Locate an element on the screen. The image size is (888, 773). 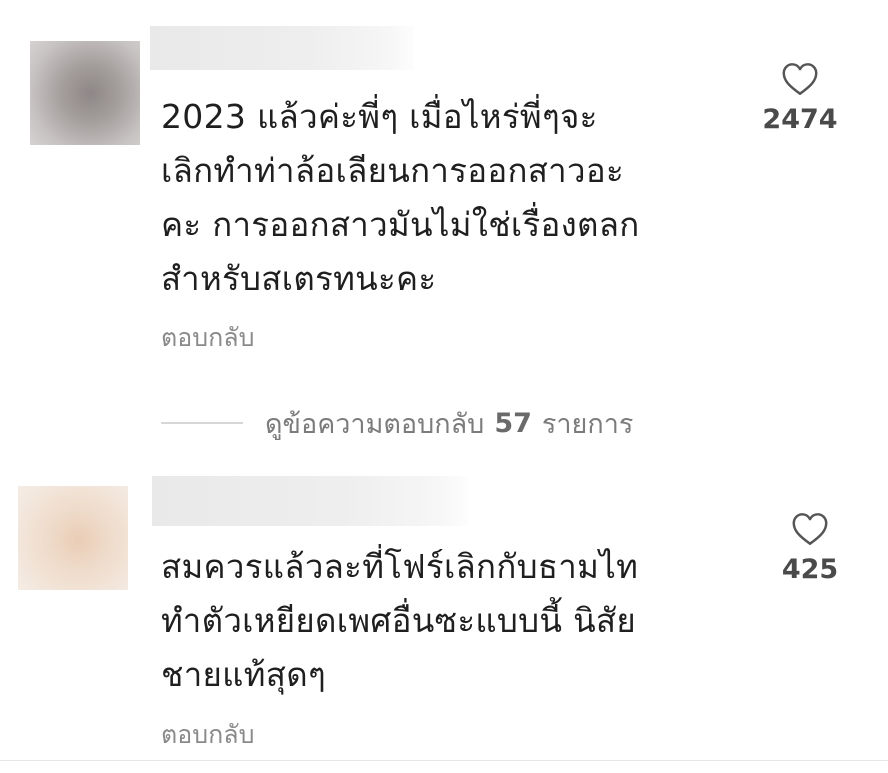
like-count: 425 is located at coordinates (810, 569).